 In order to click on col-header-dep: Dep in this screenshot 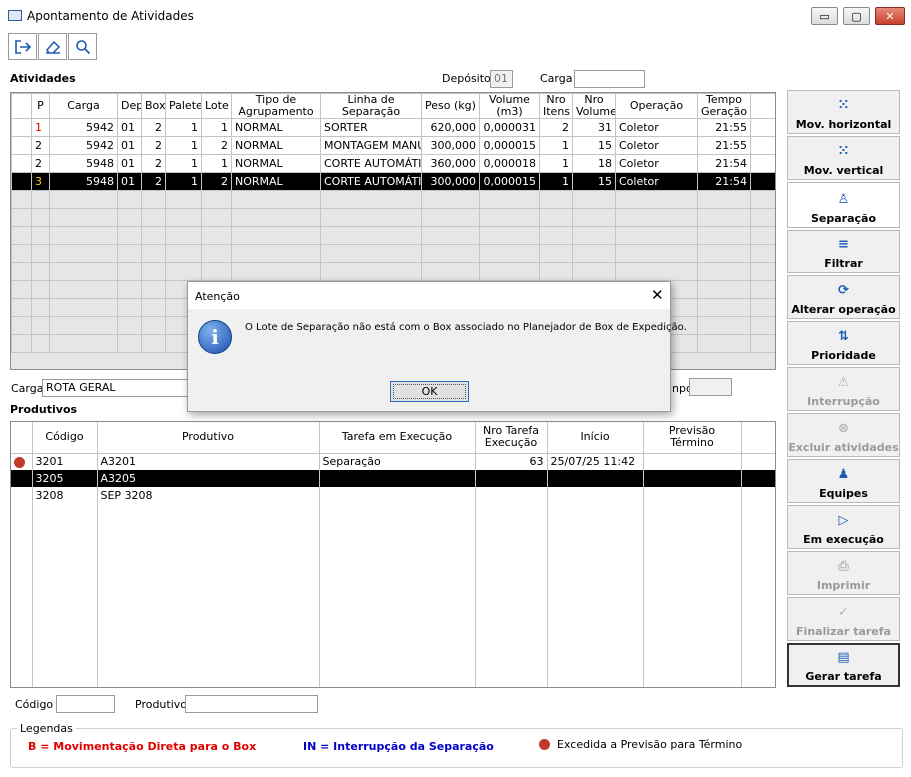, I will do `click(129, 106)`.